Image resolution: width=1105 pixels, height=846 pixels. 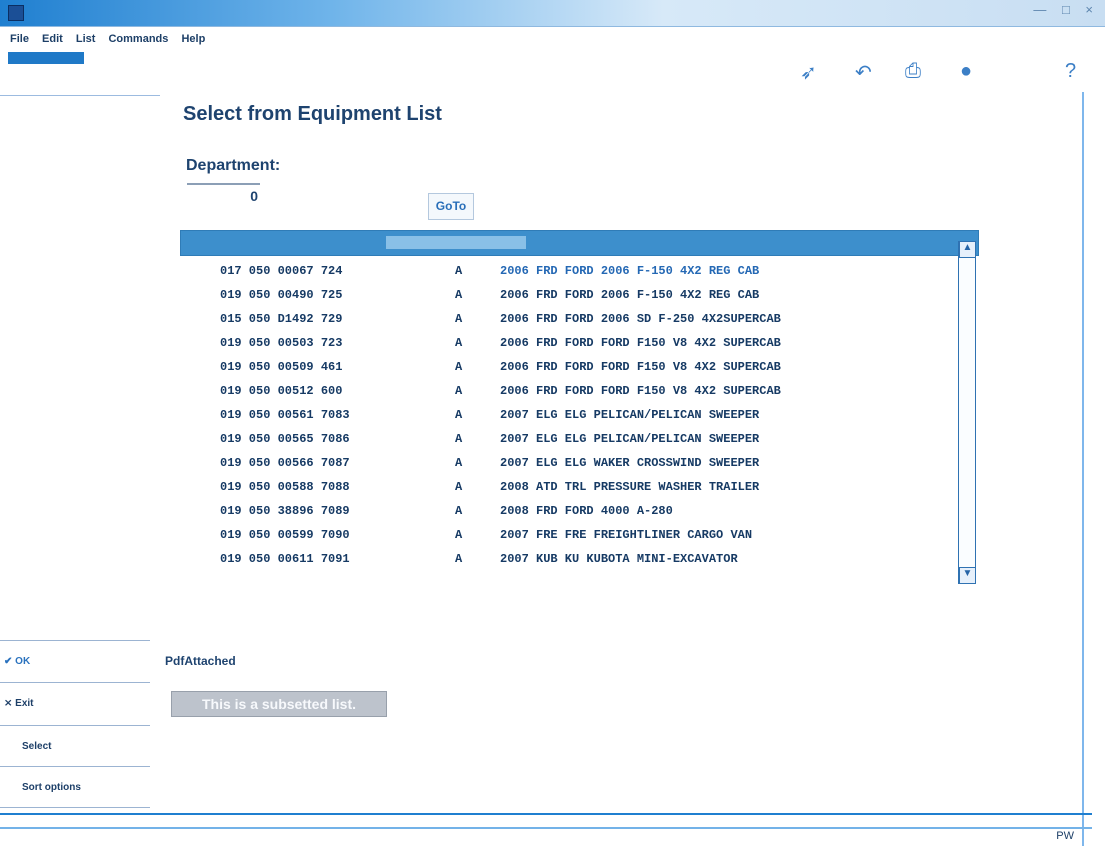 What do you see at coordinates (281, 391) in the screenshot?
I see `equipment-code: 019 050 00512 600` at bounding box center [281, 391].